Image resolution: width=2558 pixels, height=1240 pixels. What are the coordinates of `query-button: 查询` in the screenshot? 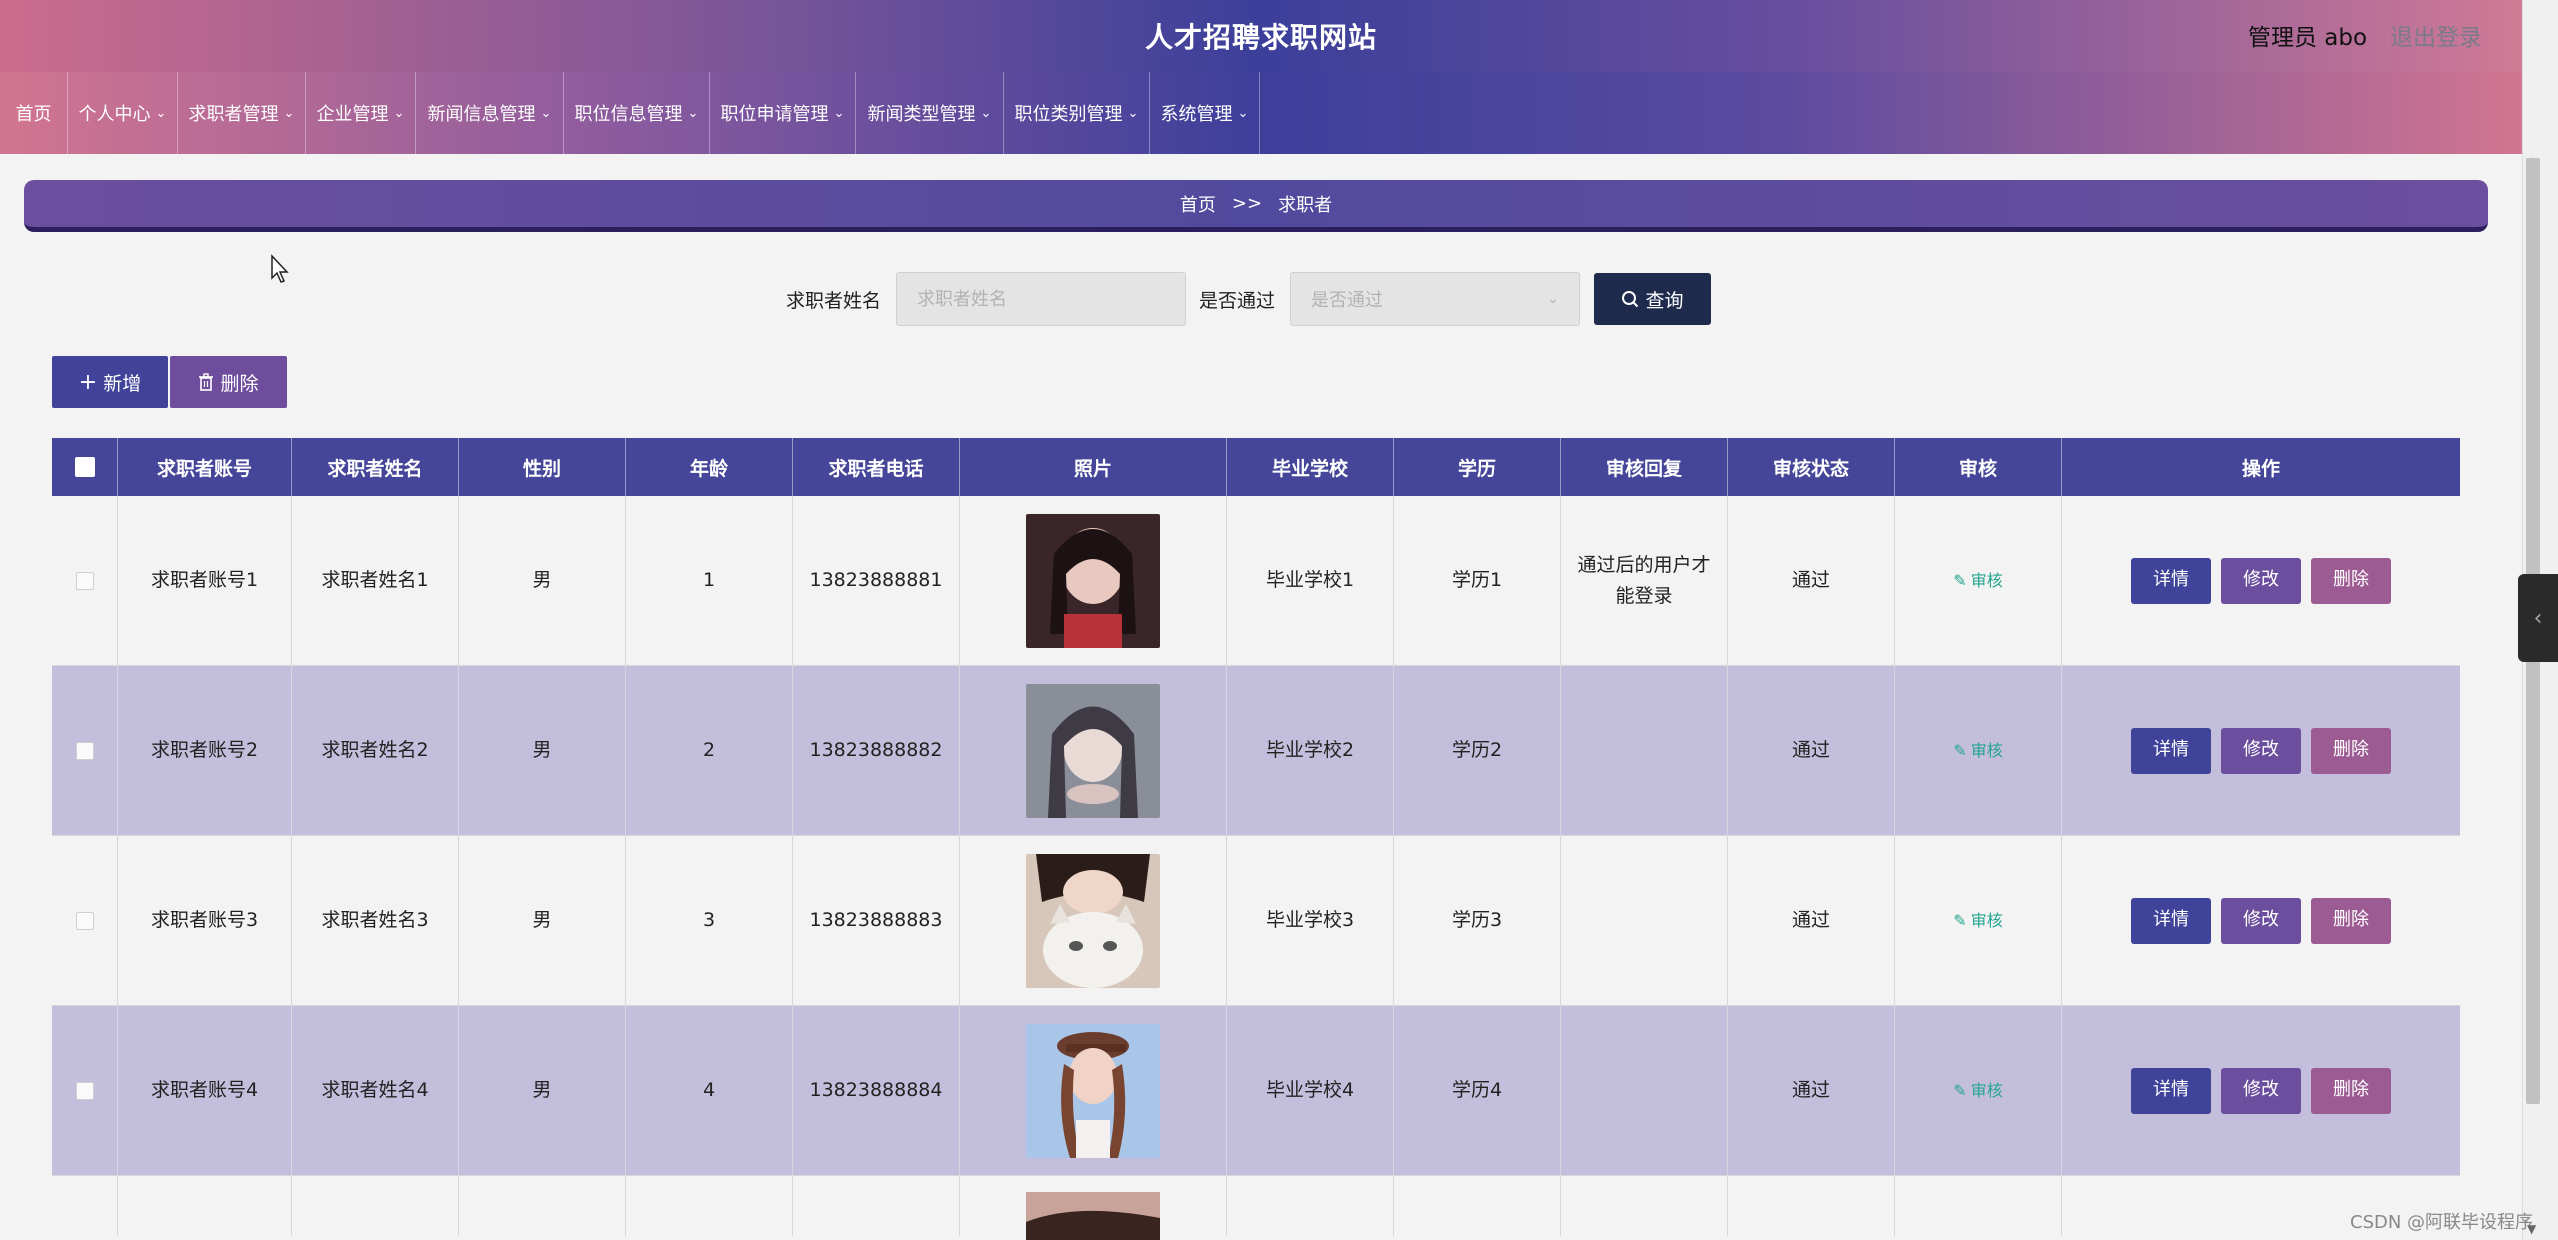 It's located at (1652, 299).